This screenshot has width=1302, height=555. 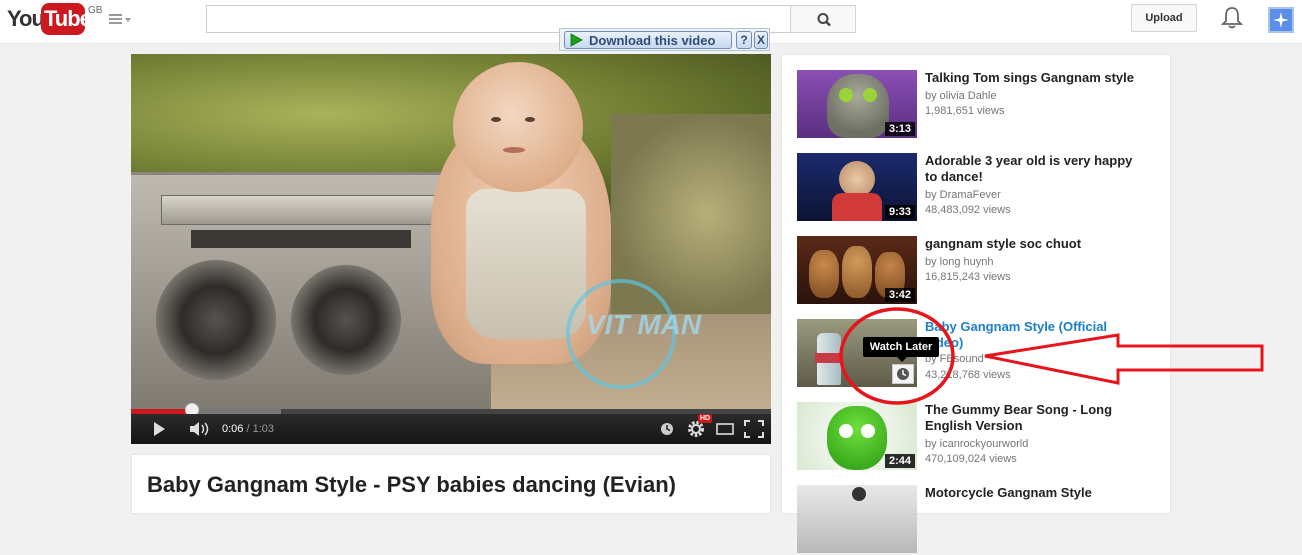 I want to click on logo-tube-box: Tube, so click(x=66, y=19).